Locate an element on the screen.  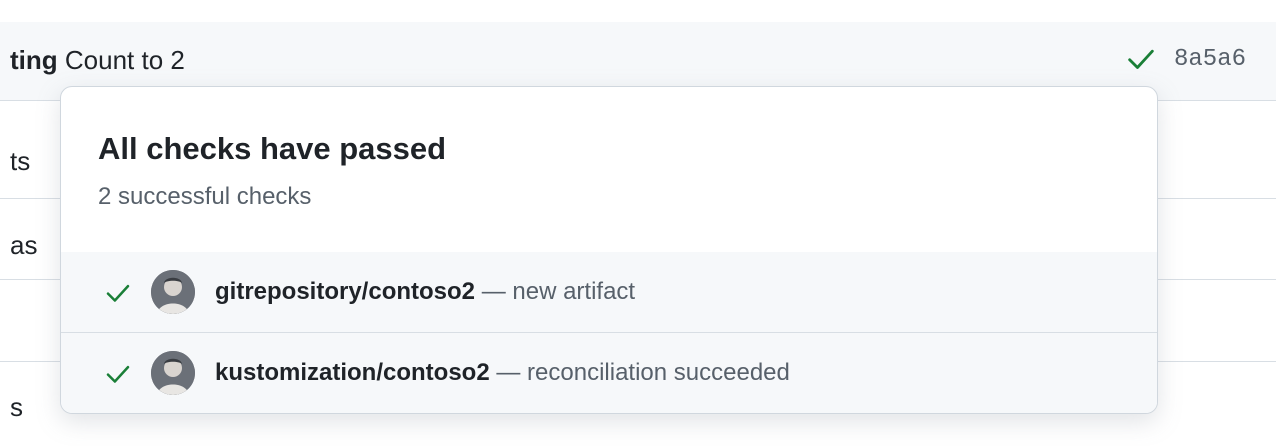
popover-title: All checks have passed is located at coordinates (272, 148).